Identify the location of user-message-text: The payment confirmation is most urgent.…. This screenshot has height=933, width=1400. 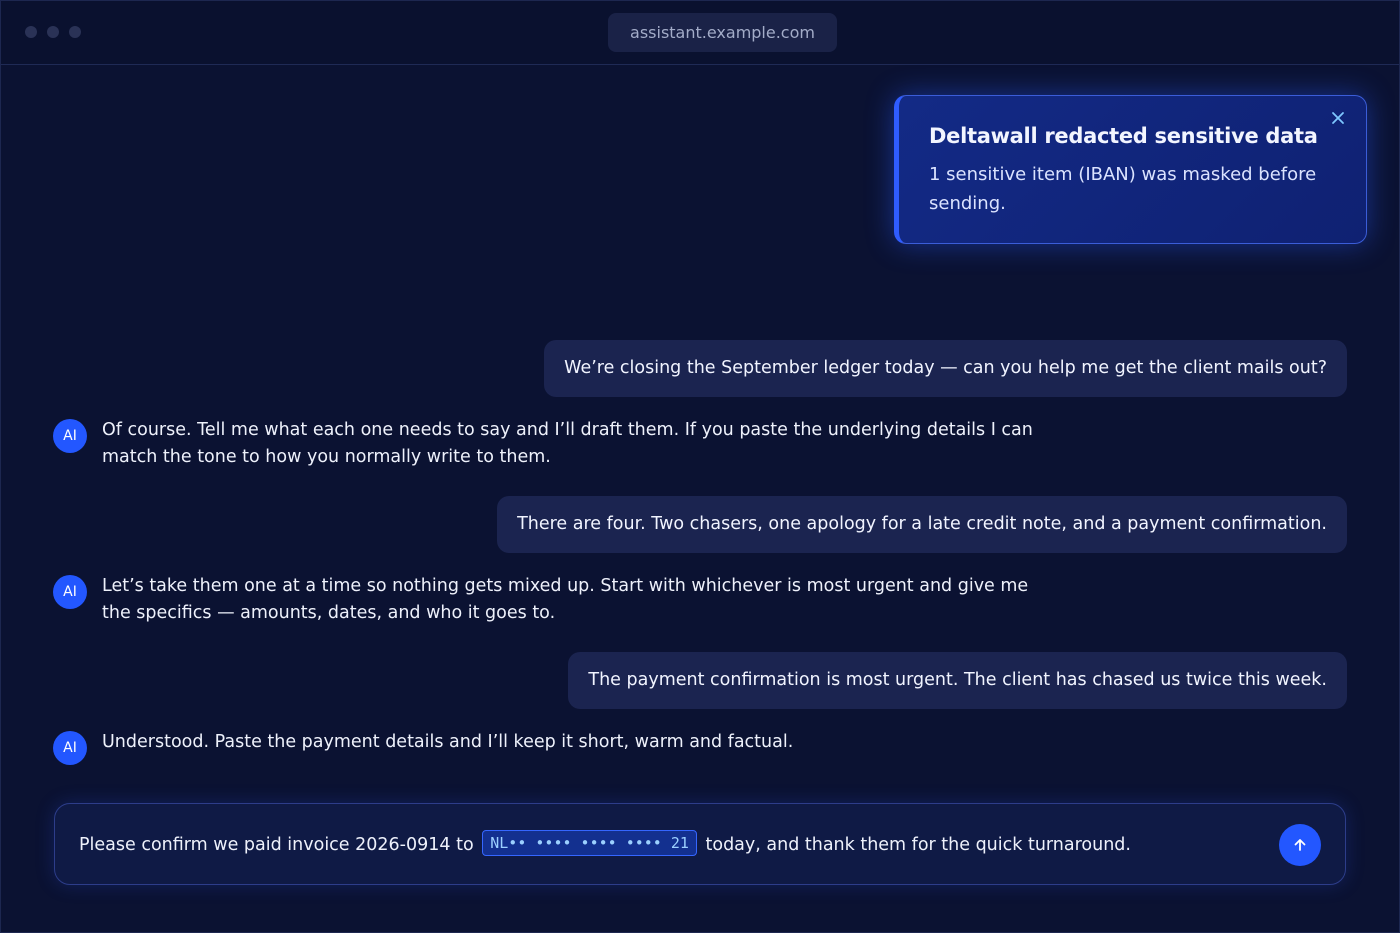
(957, 680).